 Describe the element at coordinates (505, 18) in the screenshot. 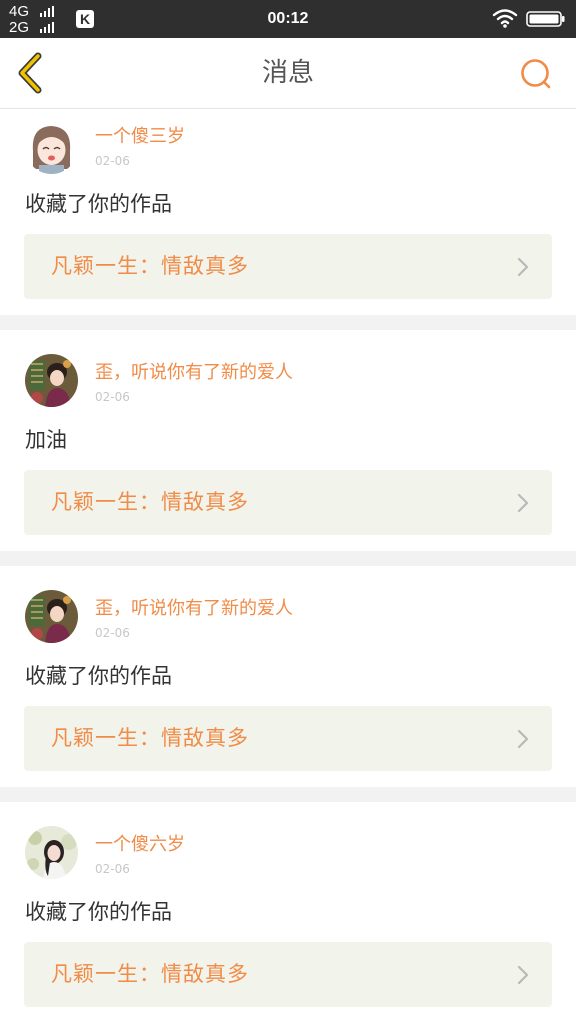

I see `wifi-icon` at that location.